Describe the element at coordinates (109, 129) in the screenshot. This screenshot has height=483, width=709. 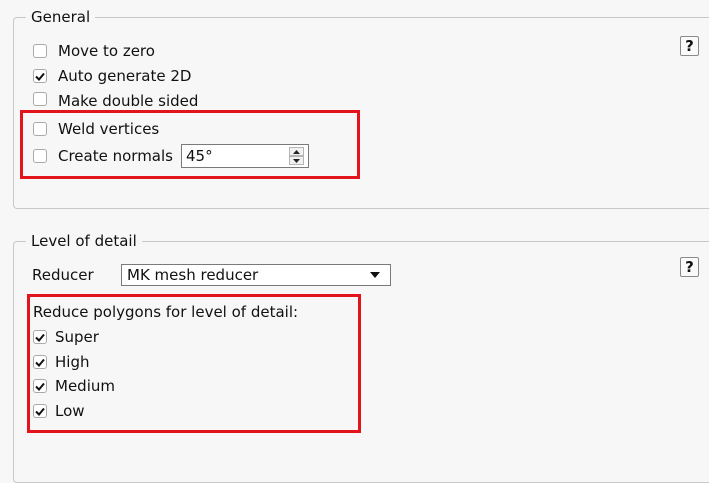
I see `weld-vertices-label: Weld vertices` at that location.